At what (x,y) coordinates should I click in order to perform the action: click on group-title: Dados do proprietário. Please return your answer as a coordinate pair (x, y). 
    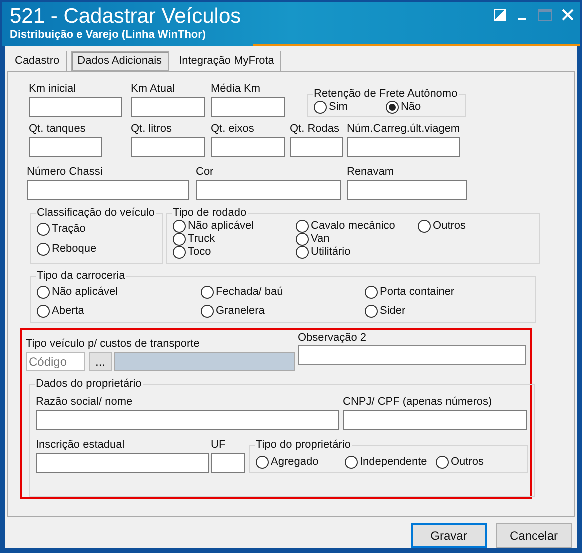
    Looking at the image, I should click on (89, 384).